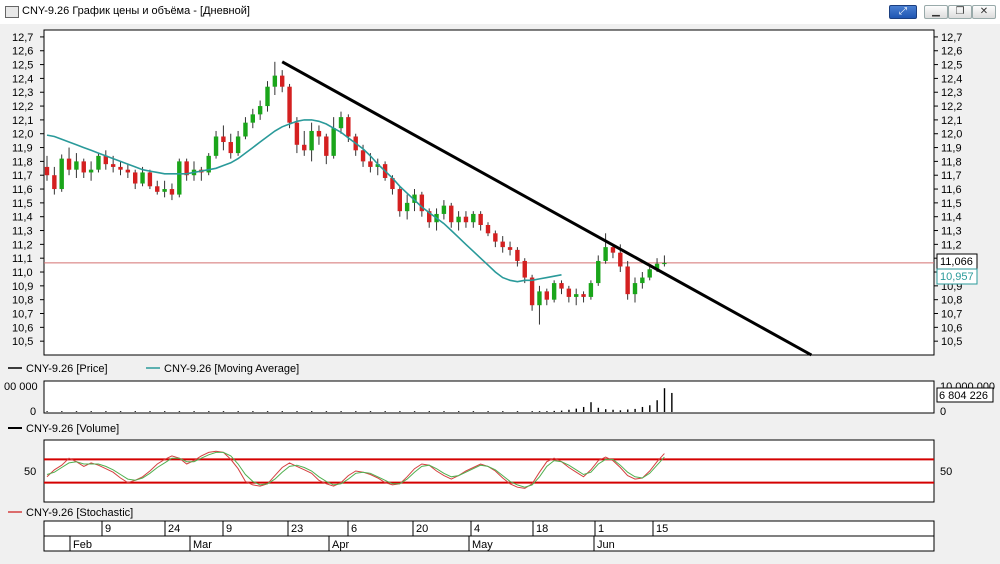 Image resolution: width=1000 pixels, height=564 pixels. Describe the element at coordinates (951, 79) in the screenshot. I see `price-tick-label-right: 12,4` at that location.